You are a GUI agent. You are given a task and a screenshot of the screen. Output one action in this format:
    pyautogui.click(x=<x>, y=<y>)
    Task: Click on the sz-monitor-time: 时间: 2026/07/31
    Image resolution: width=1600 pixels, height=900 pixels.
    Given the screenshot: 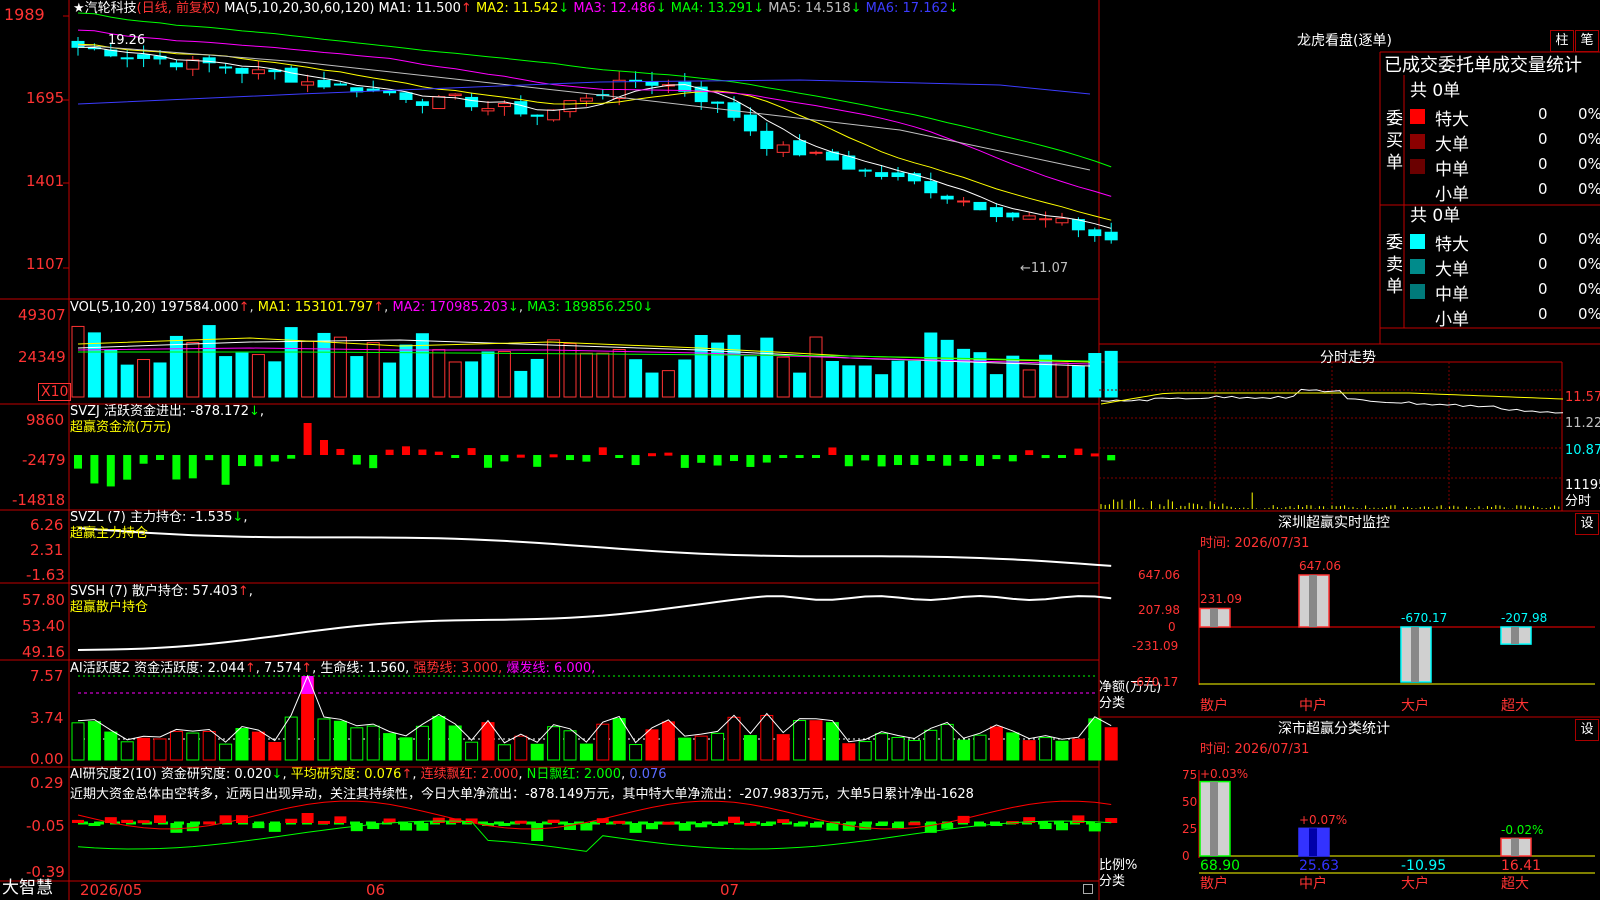 What is the action you would take?
    pyautogui.click(x=1255, y=543)
    